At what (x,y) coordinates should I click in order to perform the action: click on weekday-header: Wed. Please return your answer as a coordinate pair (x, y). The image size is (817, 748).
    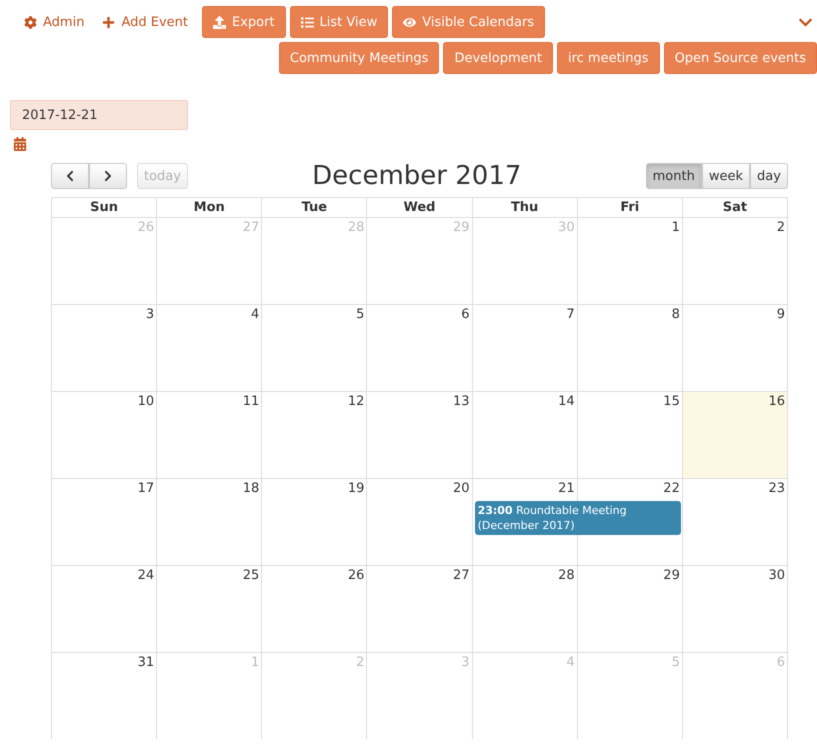
    Looking at the image, I should click on (419, 207).